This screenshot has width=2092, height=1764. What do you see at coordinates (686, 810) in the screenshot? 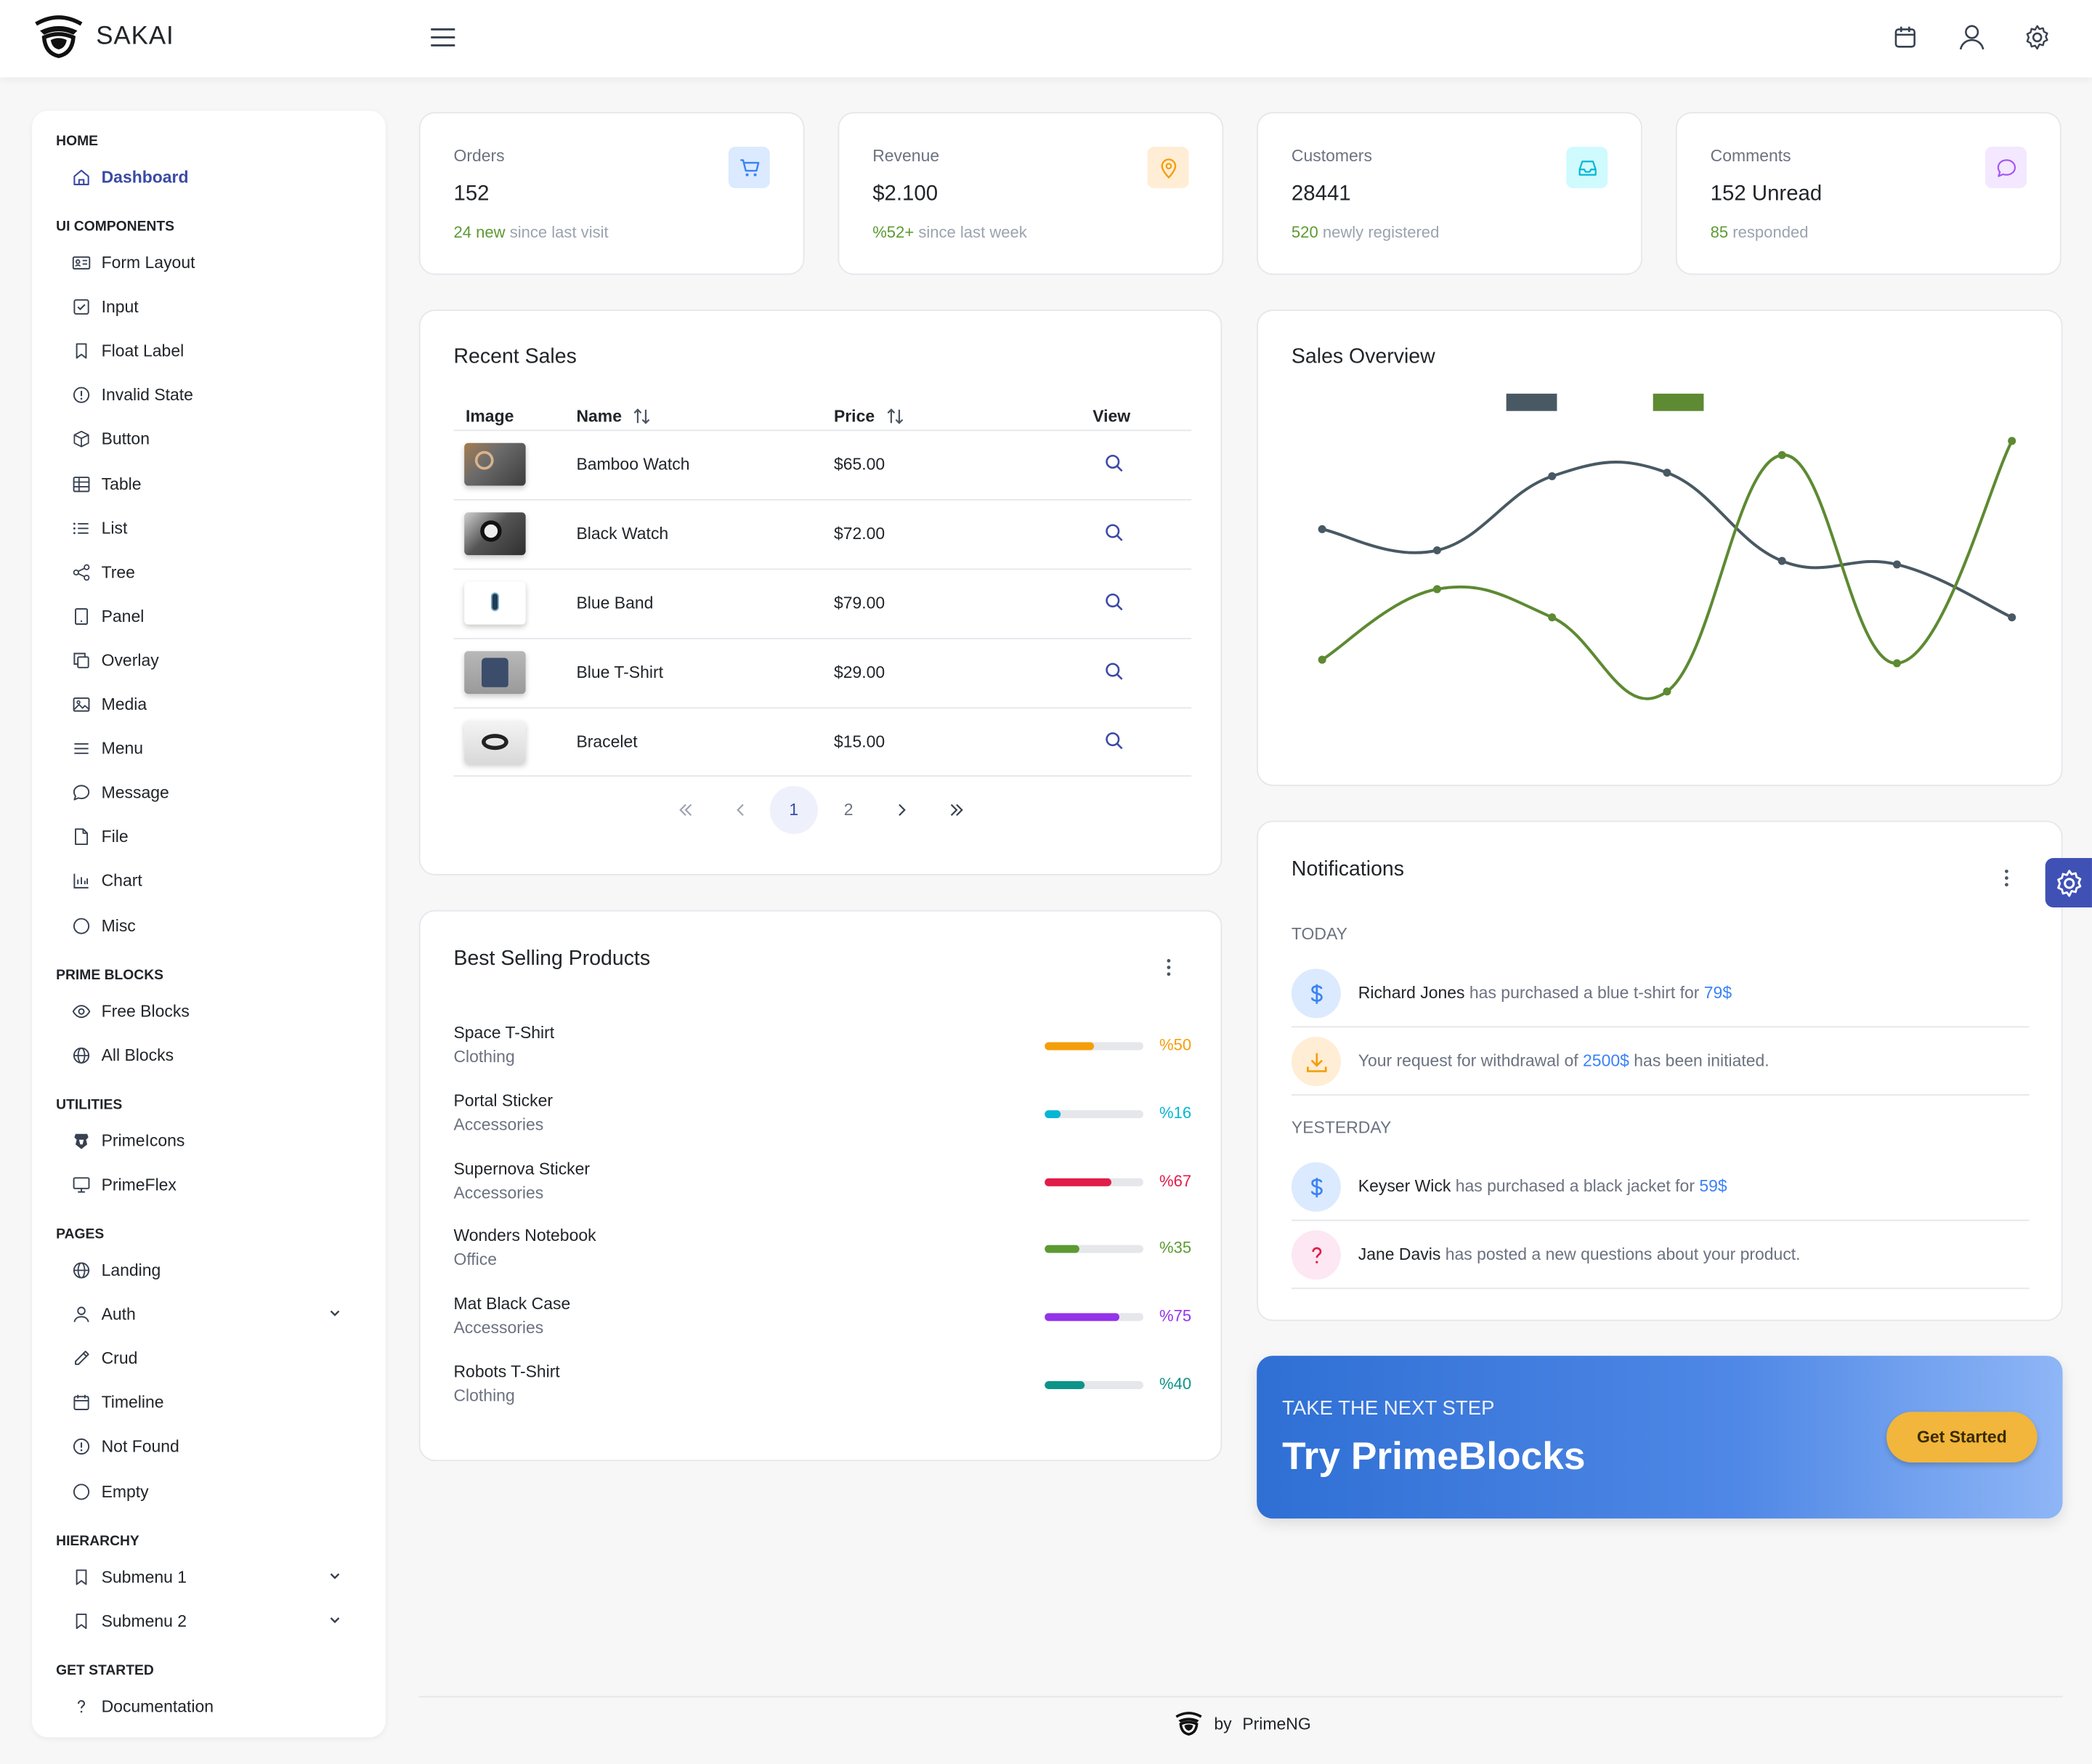
I see `first-page-button` at bounding box center [686, 810].